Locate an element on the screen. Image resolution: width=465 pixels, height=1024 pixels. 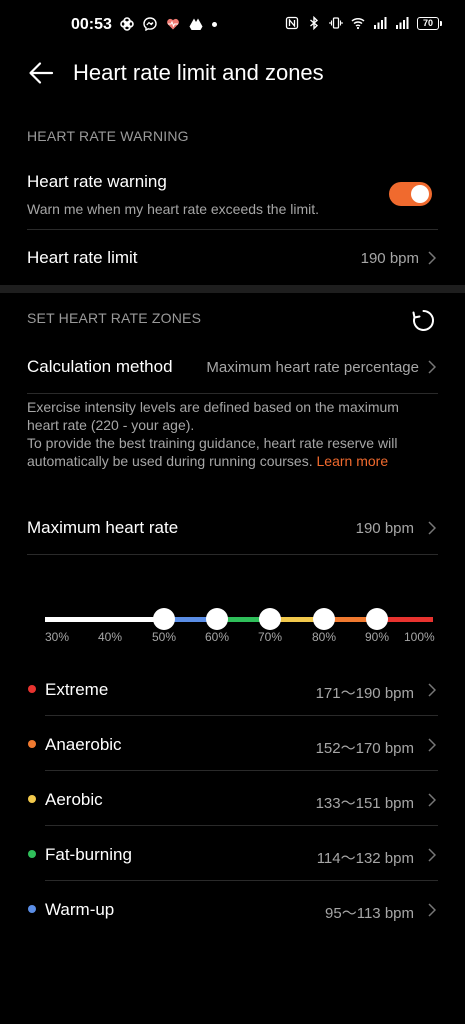
status-left-icons is located at coordinates (168, 24).